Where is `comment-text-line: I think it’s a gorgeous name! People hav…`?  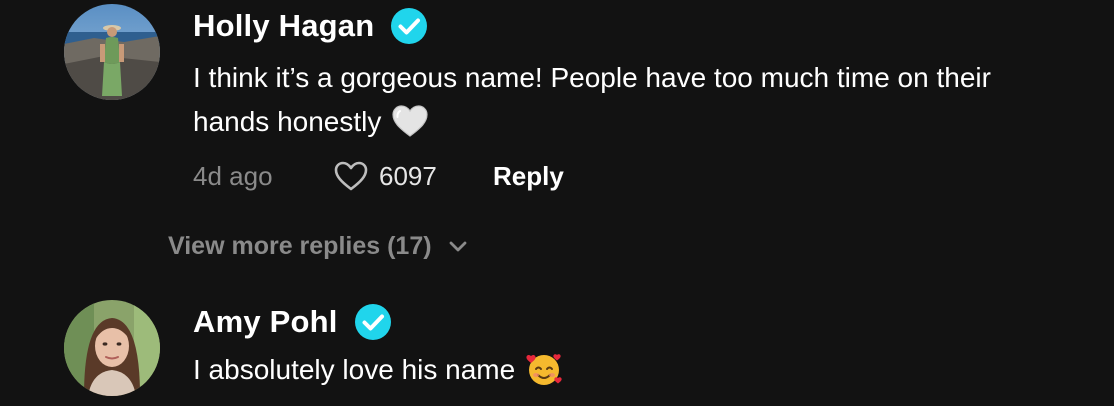 comment-text-line: I think it’s a gorgeous name! People hav… is located at coordinates (592, 77).